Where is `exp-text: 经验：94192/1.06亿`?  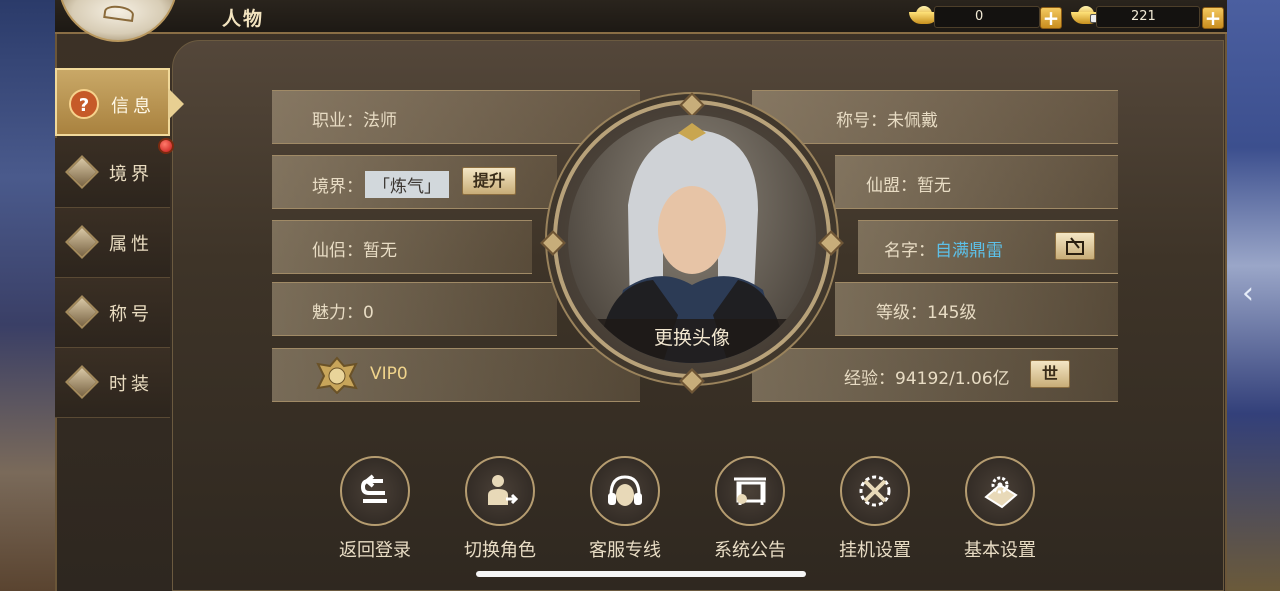 exp-text: 经验：94192/1.06亿 is located at coordinates (927, 379).